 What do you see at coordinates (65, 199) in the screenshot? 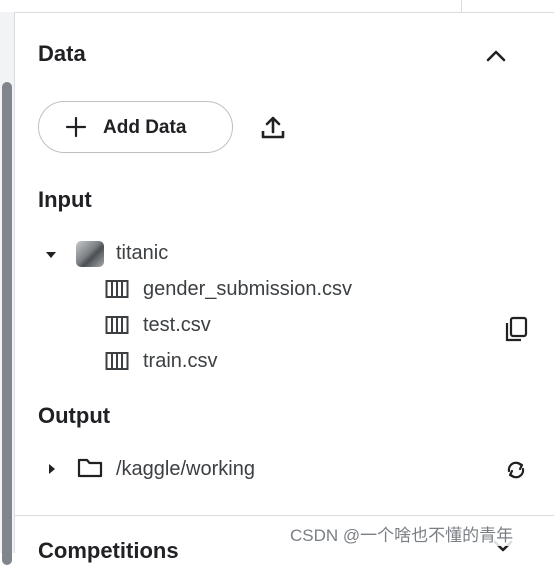
I see `input-heading: Input` at bounding box center [65, 199].